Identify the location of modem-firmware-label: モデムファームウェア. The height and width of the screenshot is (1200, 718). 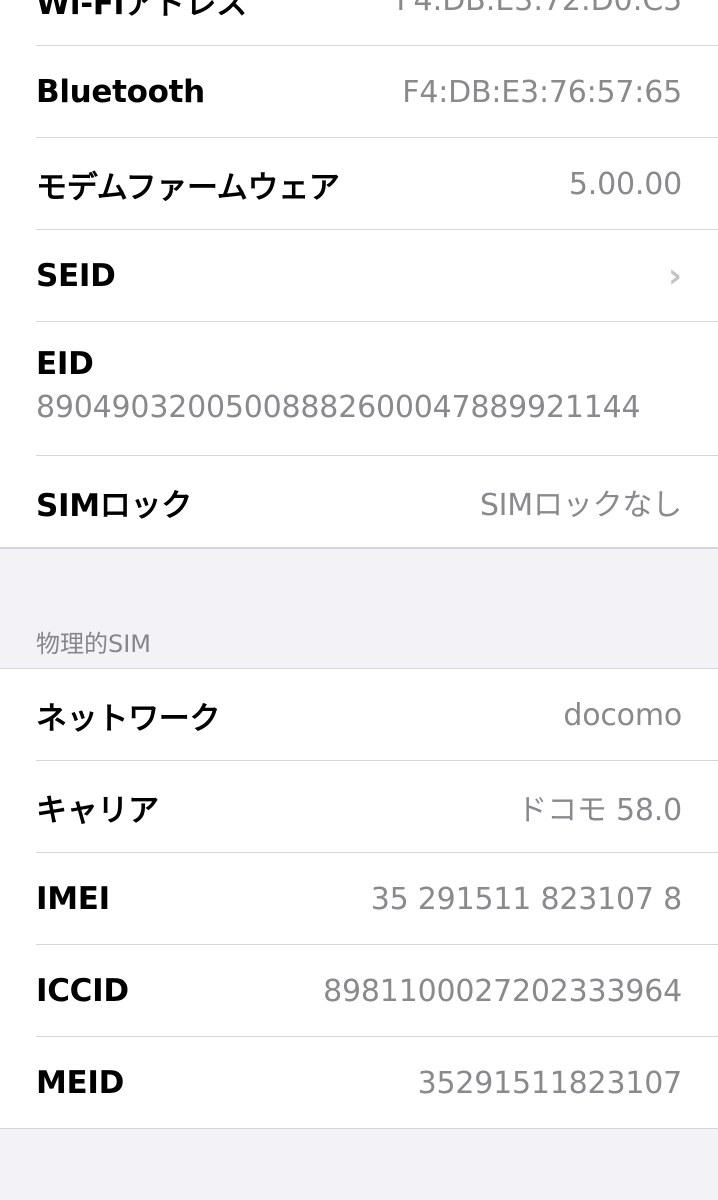
(188, 187).